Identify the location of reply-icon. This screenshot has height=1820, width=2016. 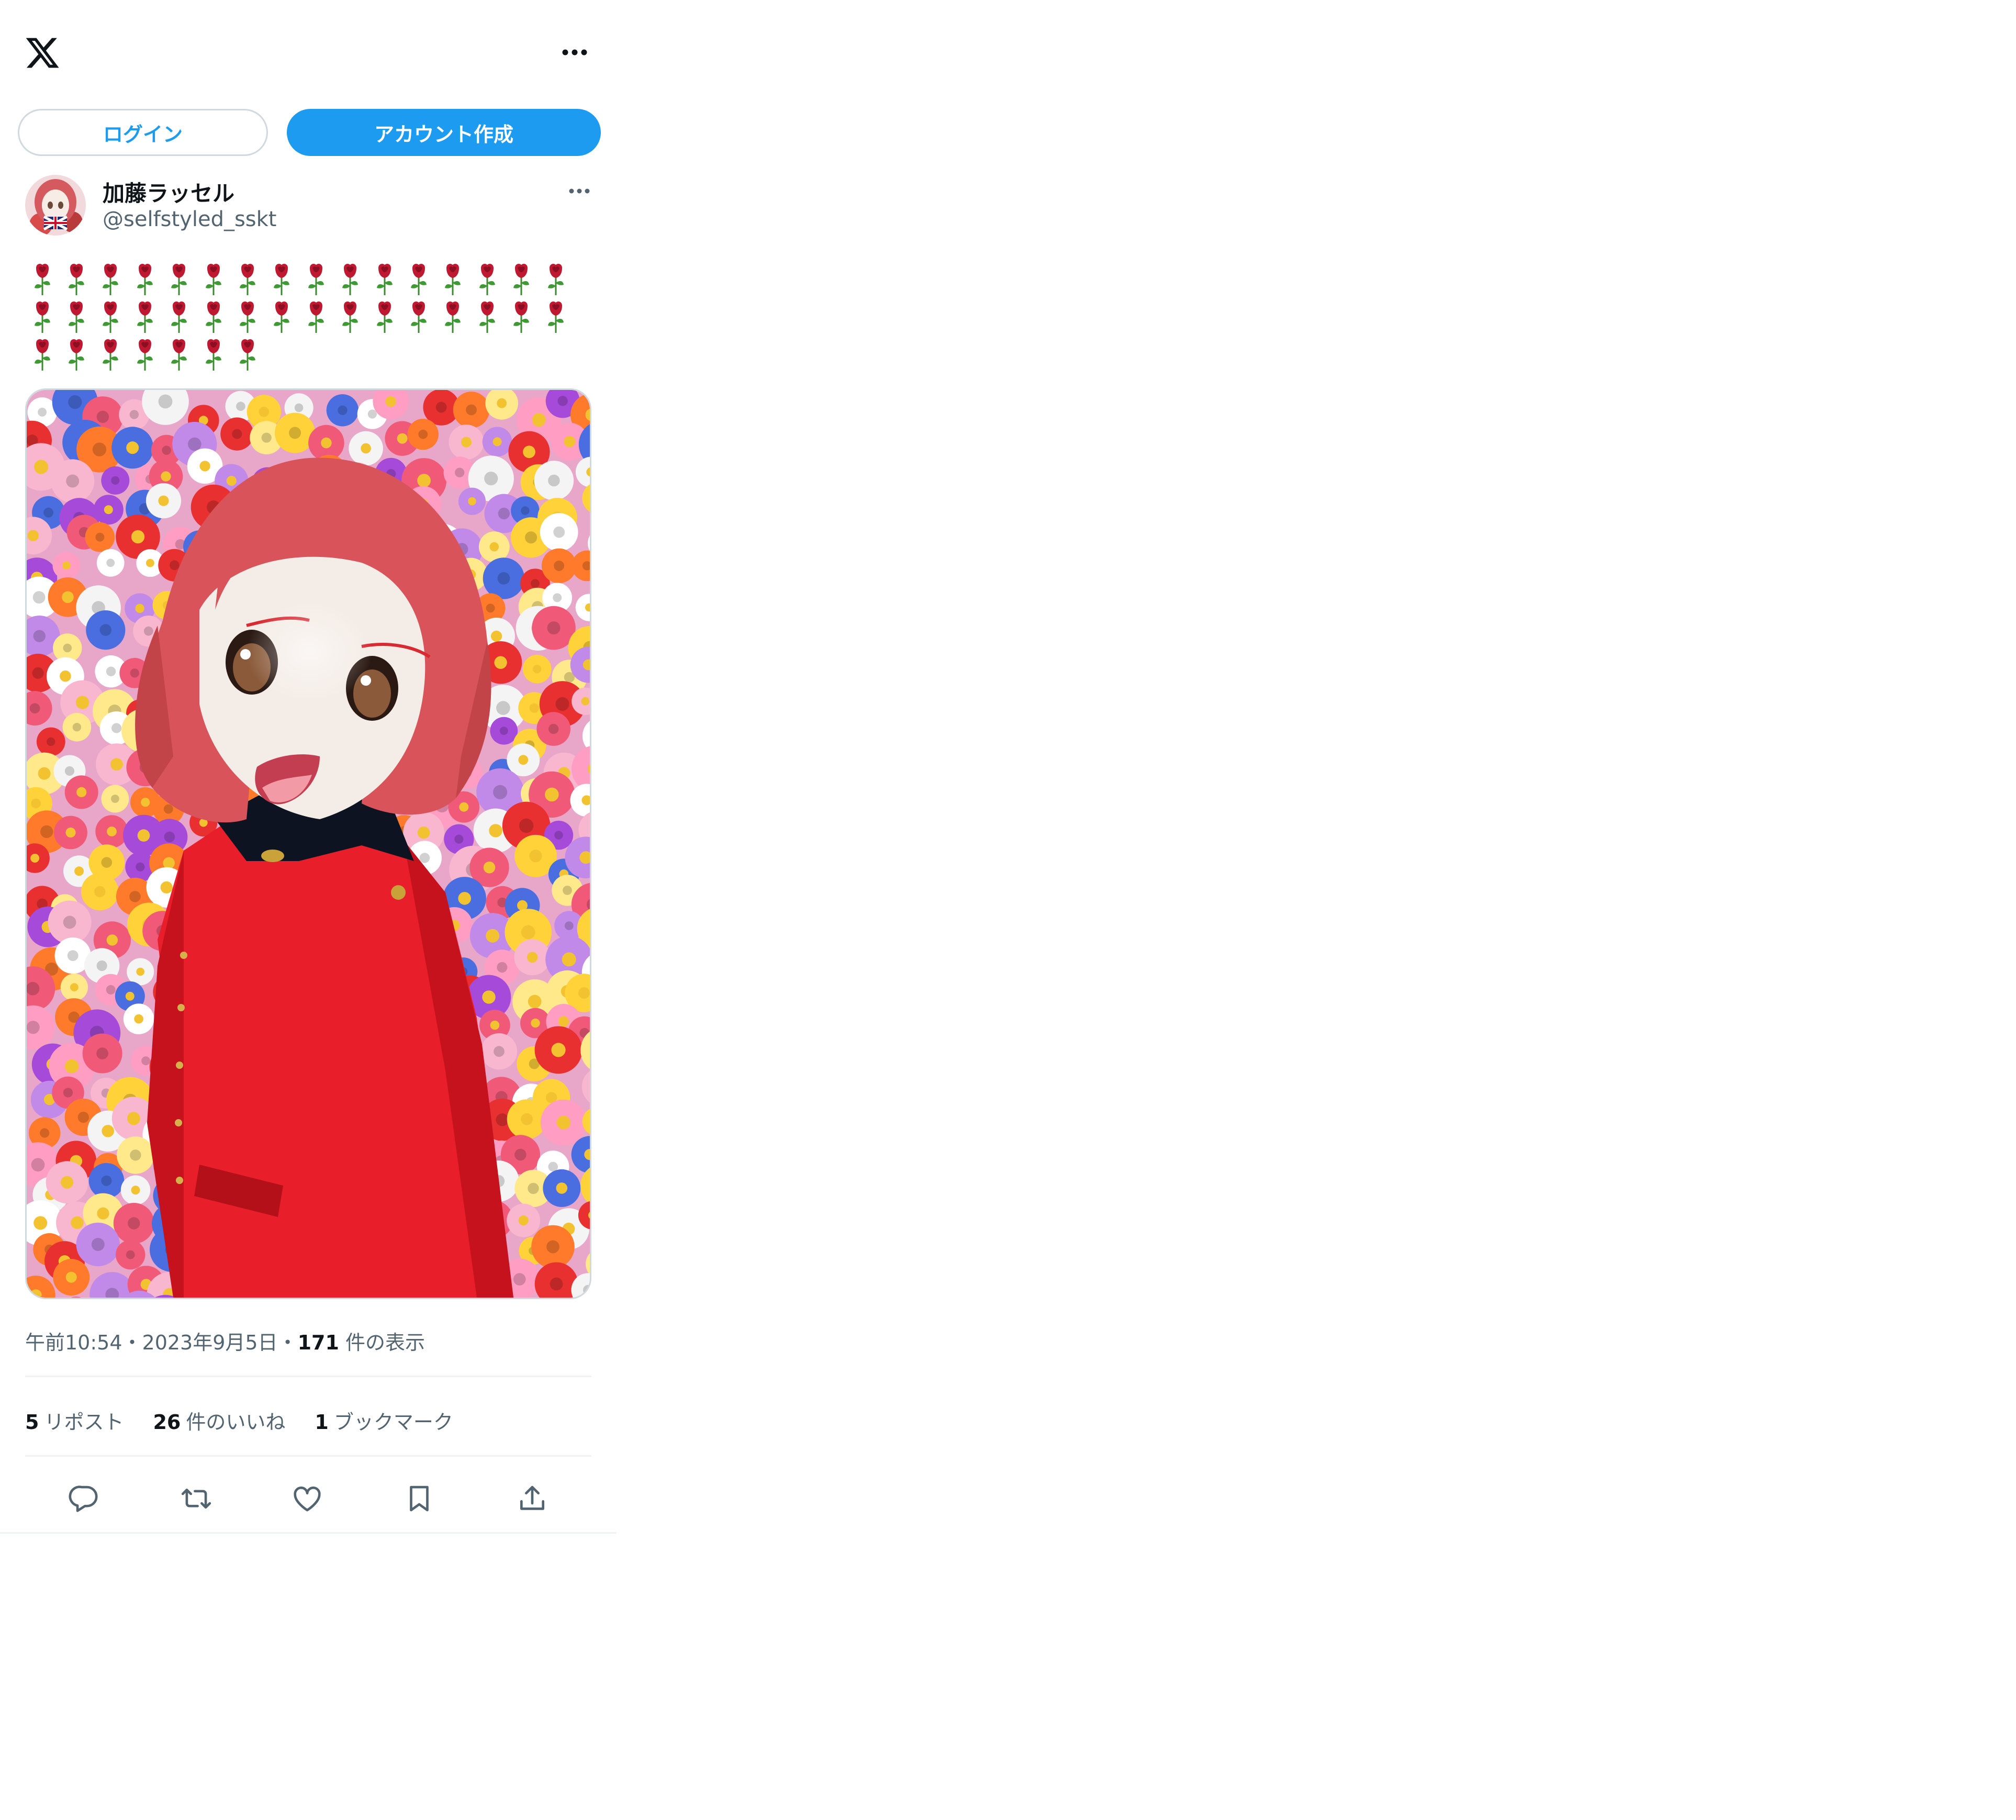
(84, 1499).